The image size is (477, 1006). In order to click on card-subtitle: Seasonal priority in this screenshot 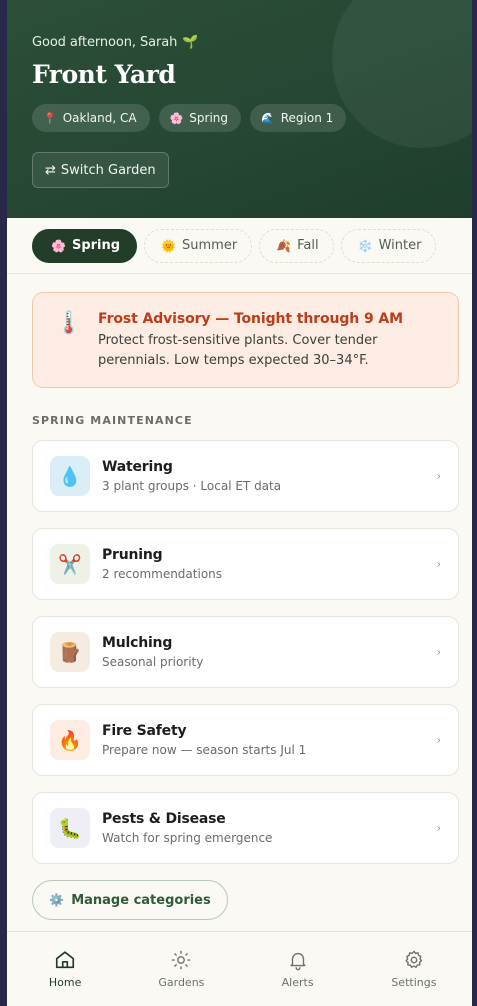, I will do `click(153, 662)`.